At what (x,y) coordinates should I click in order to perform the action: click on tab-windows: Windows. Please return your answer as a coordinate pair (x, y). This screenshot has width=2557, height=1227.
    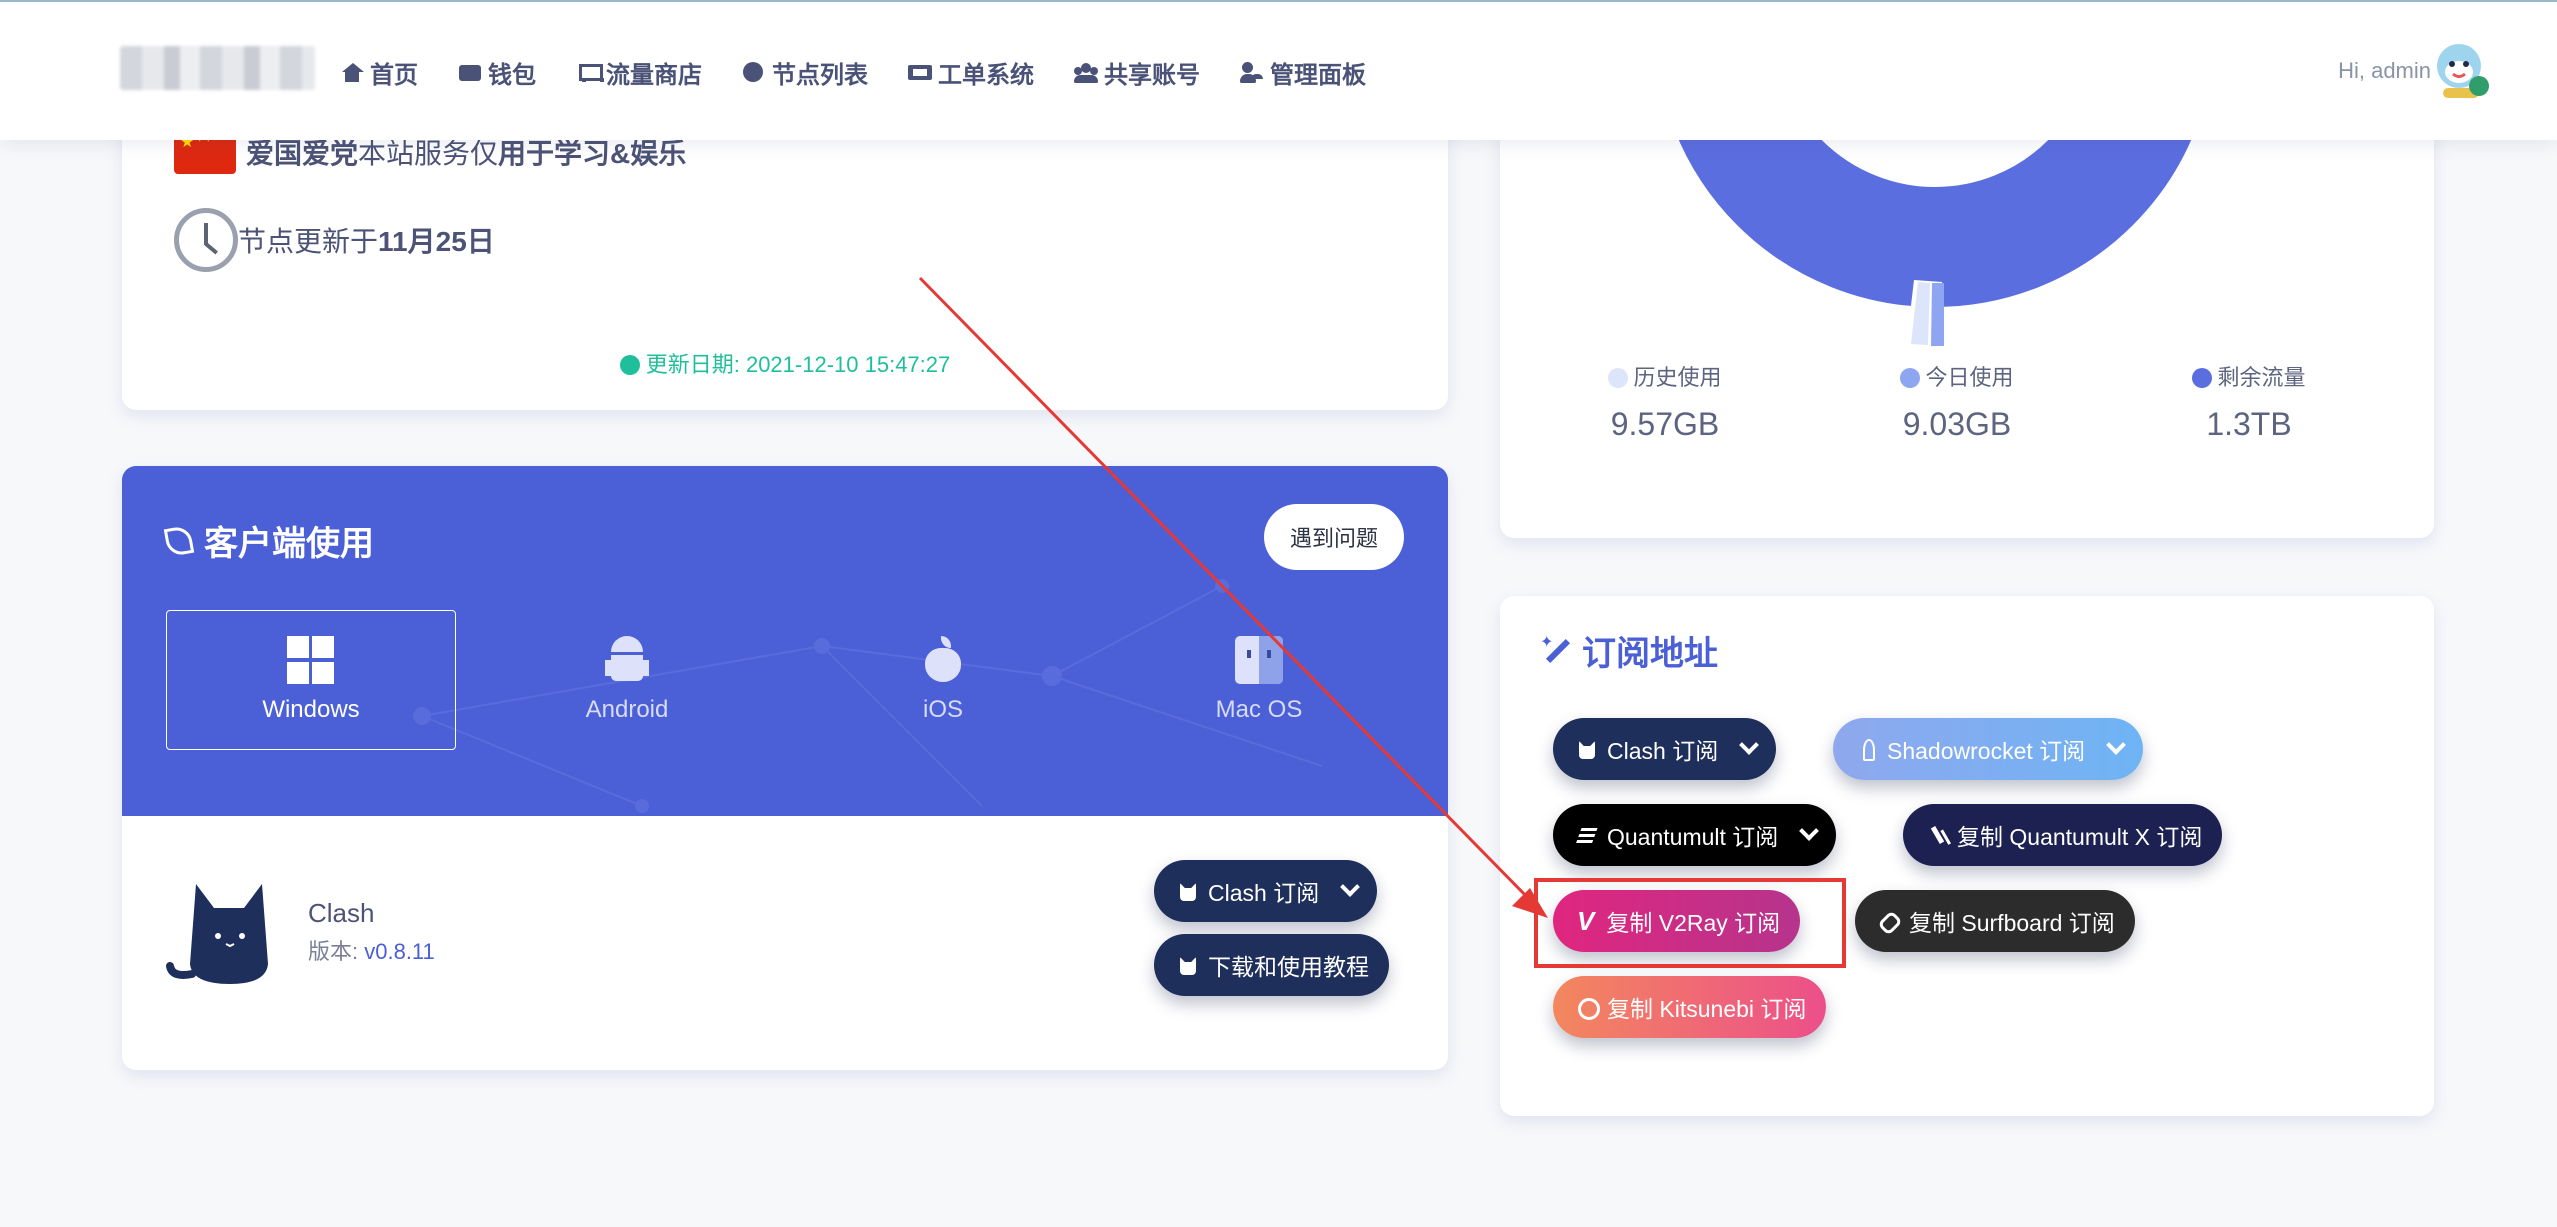
    Looking at the image, I should click on (311, 680).